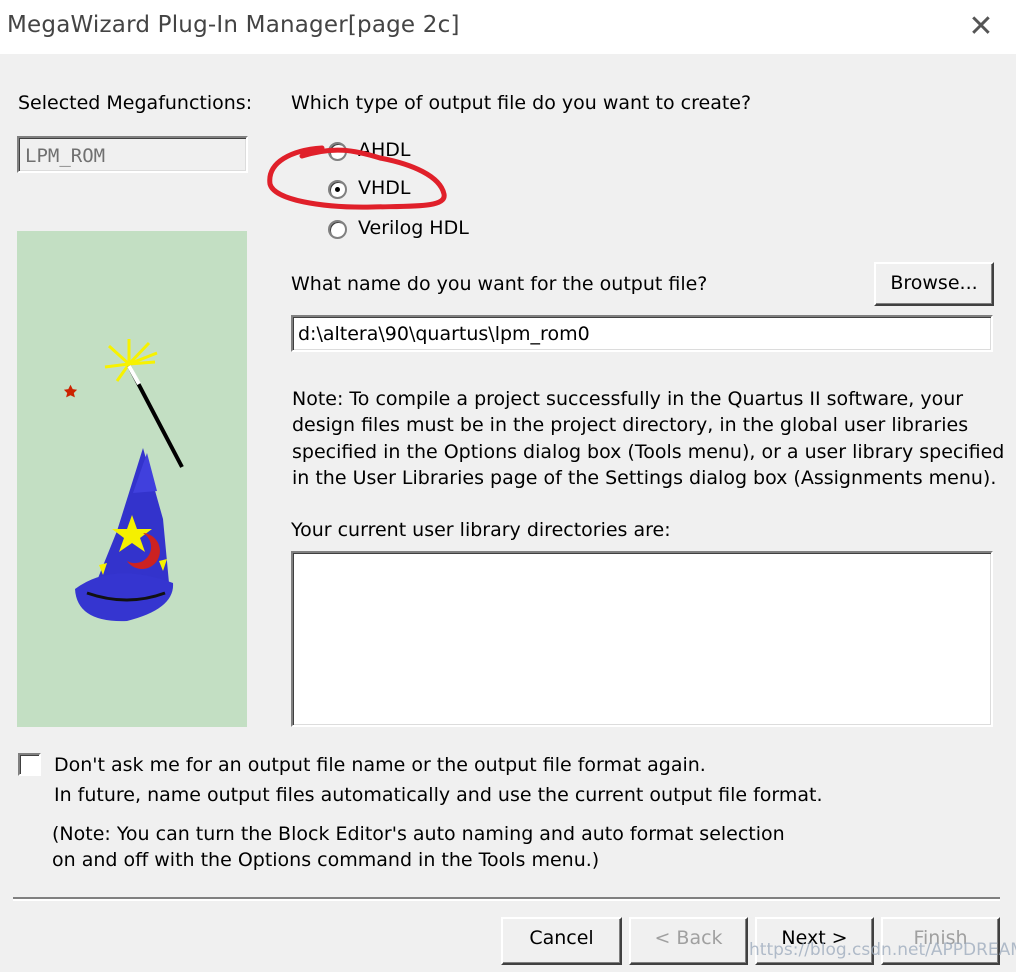 This screenshot has width=1016, height=972. What do you see at coordinates (384, 188) in the screenshot?
I see `radio-vhdl-label: VHDL` at bounding box center [384, 188].